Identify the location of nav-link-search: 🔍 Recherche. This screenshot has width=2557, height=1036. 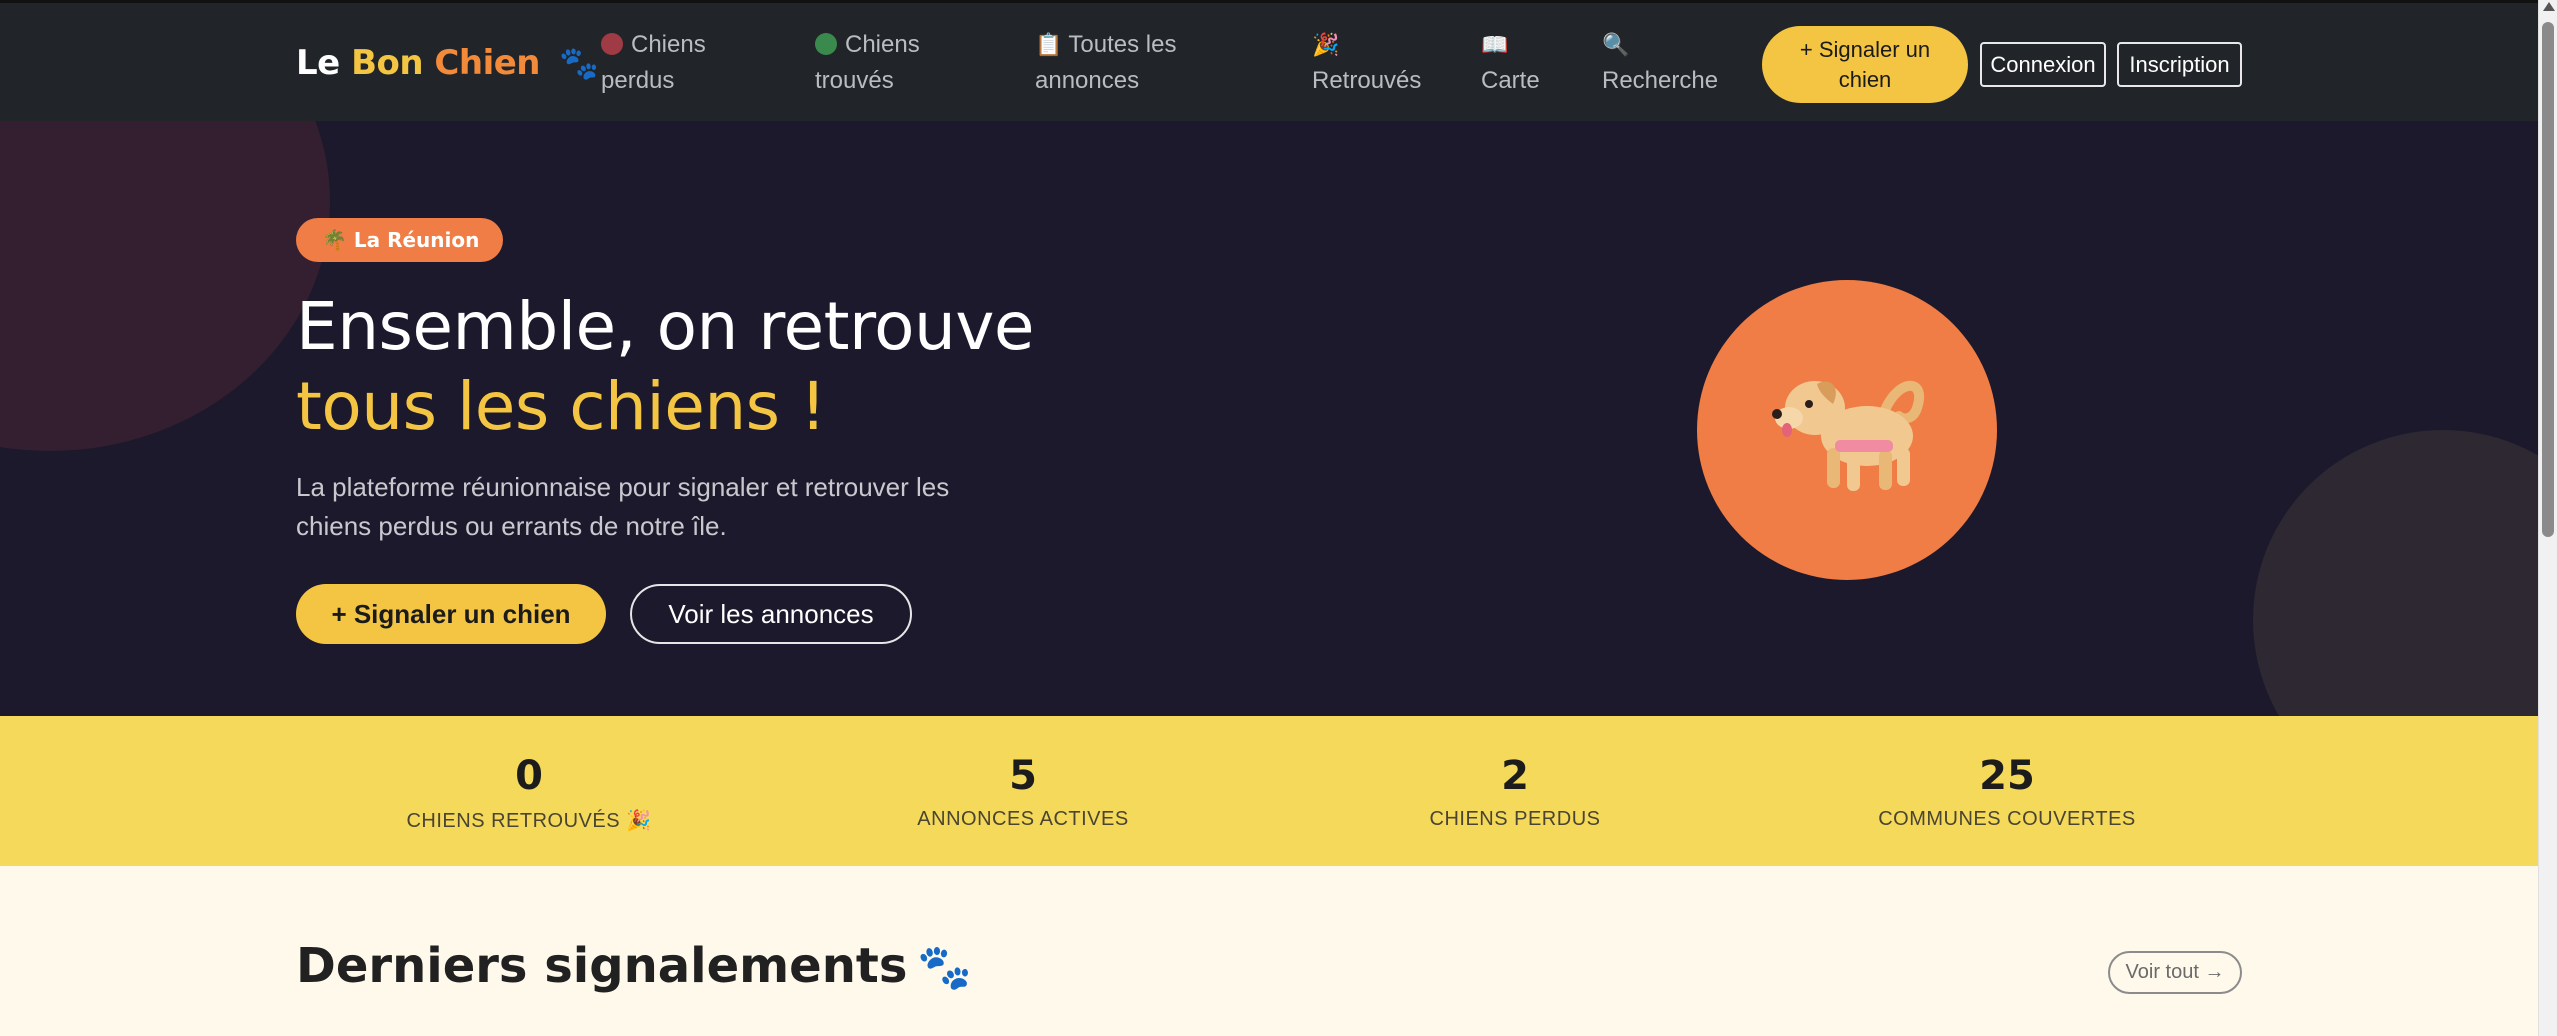
(1660, 63).